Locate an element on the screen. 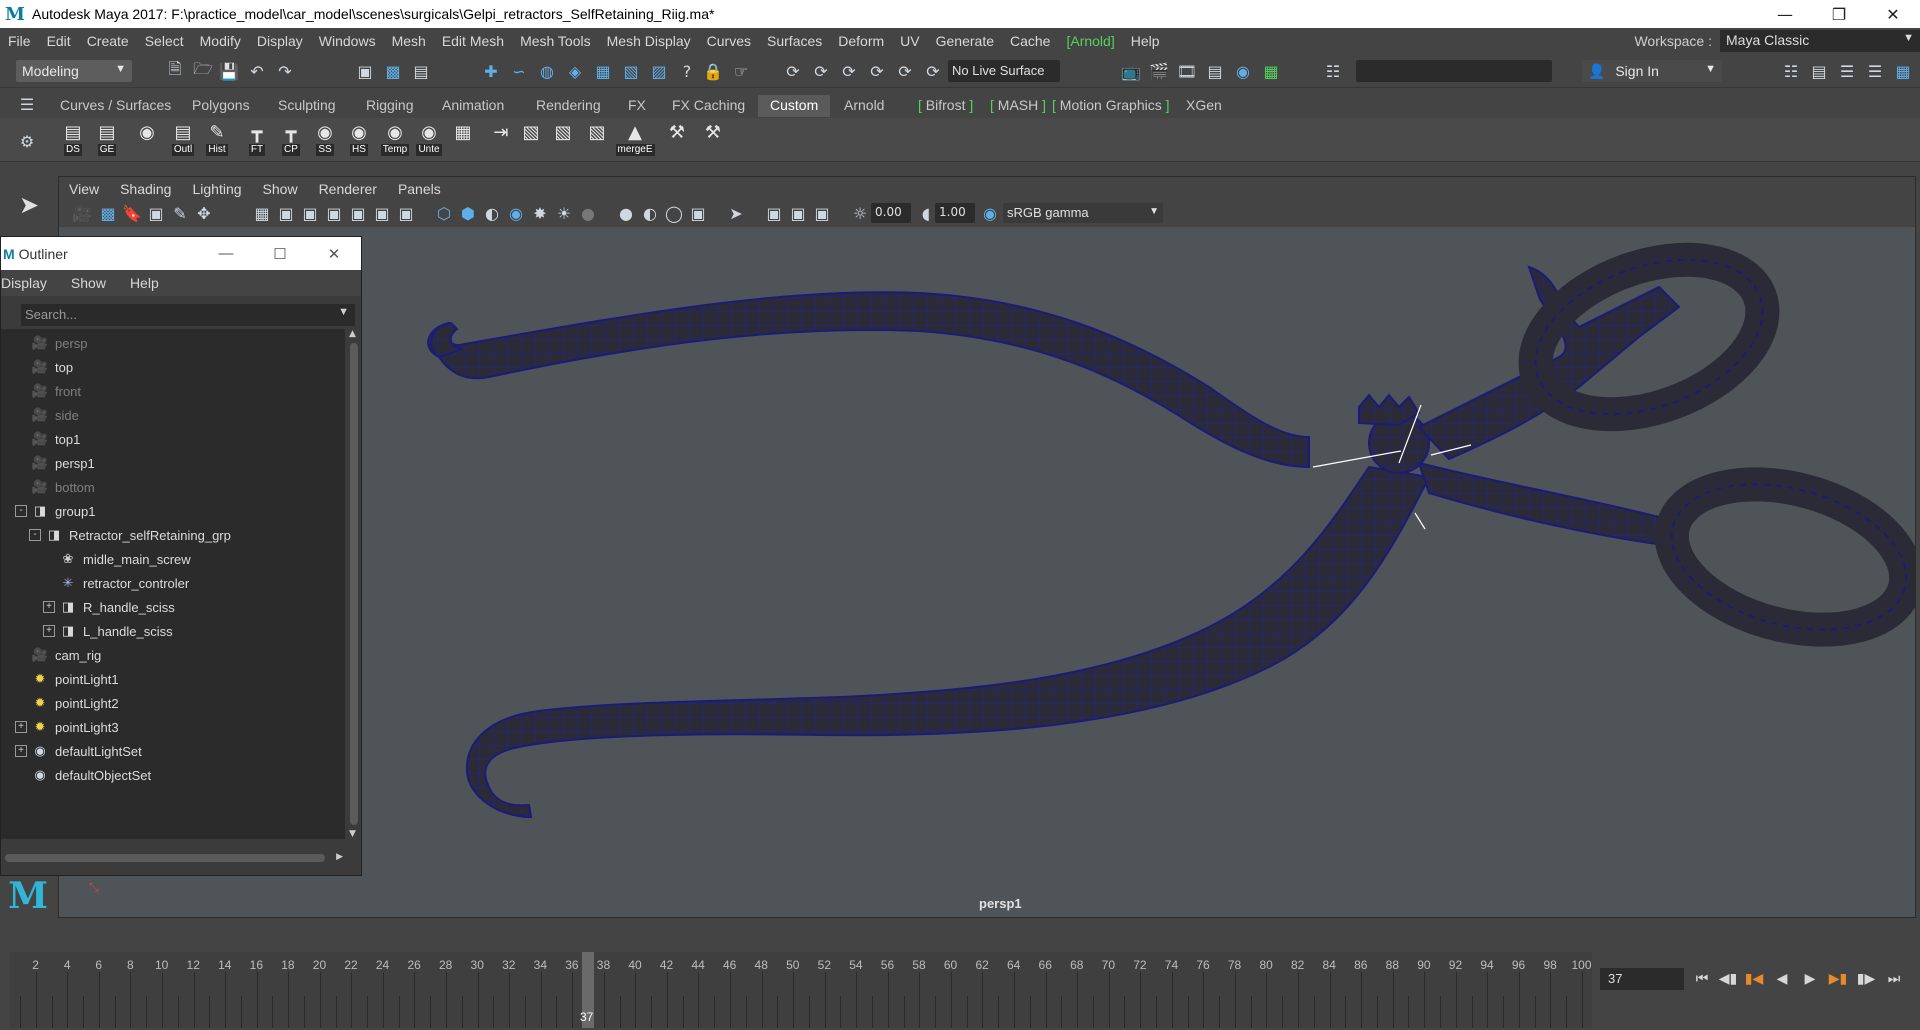  lock-icon: 🔒 is located at coordinates (713, 71).